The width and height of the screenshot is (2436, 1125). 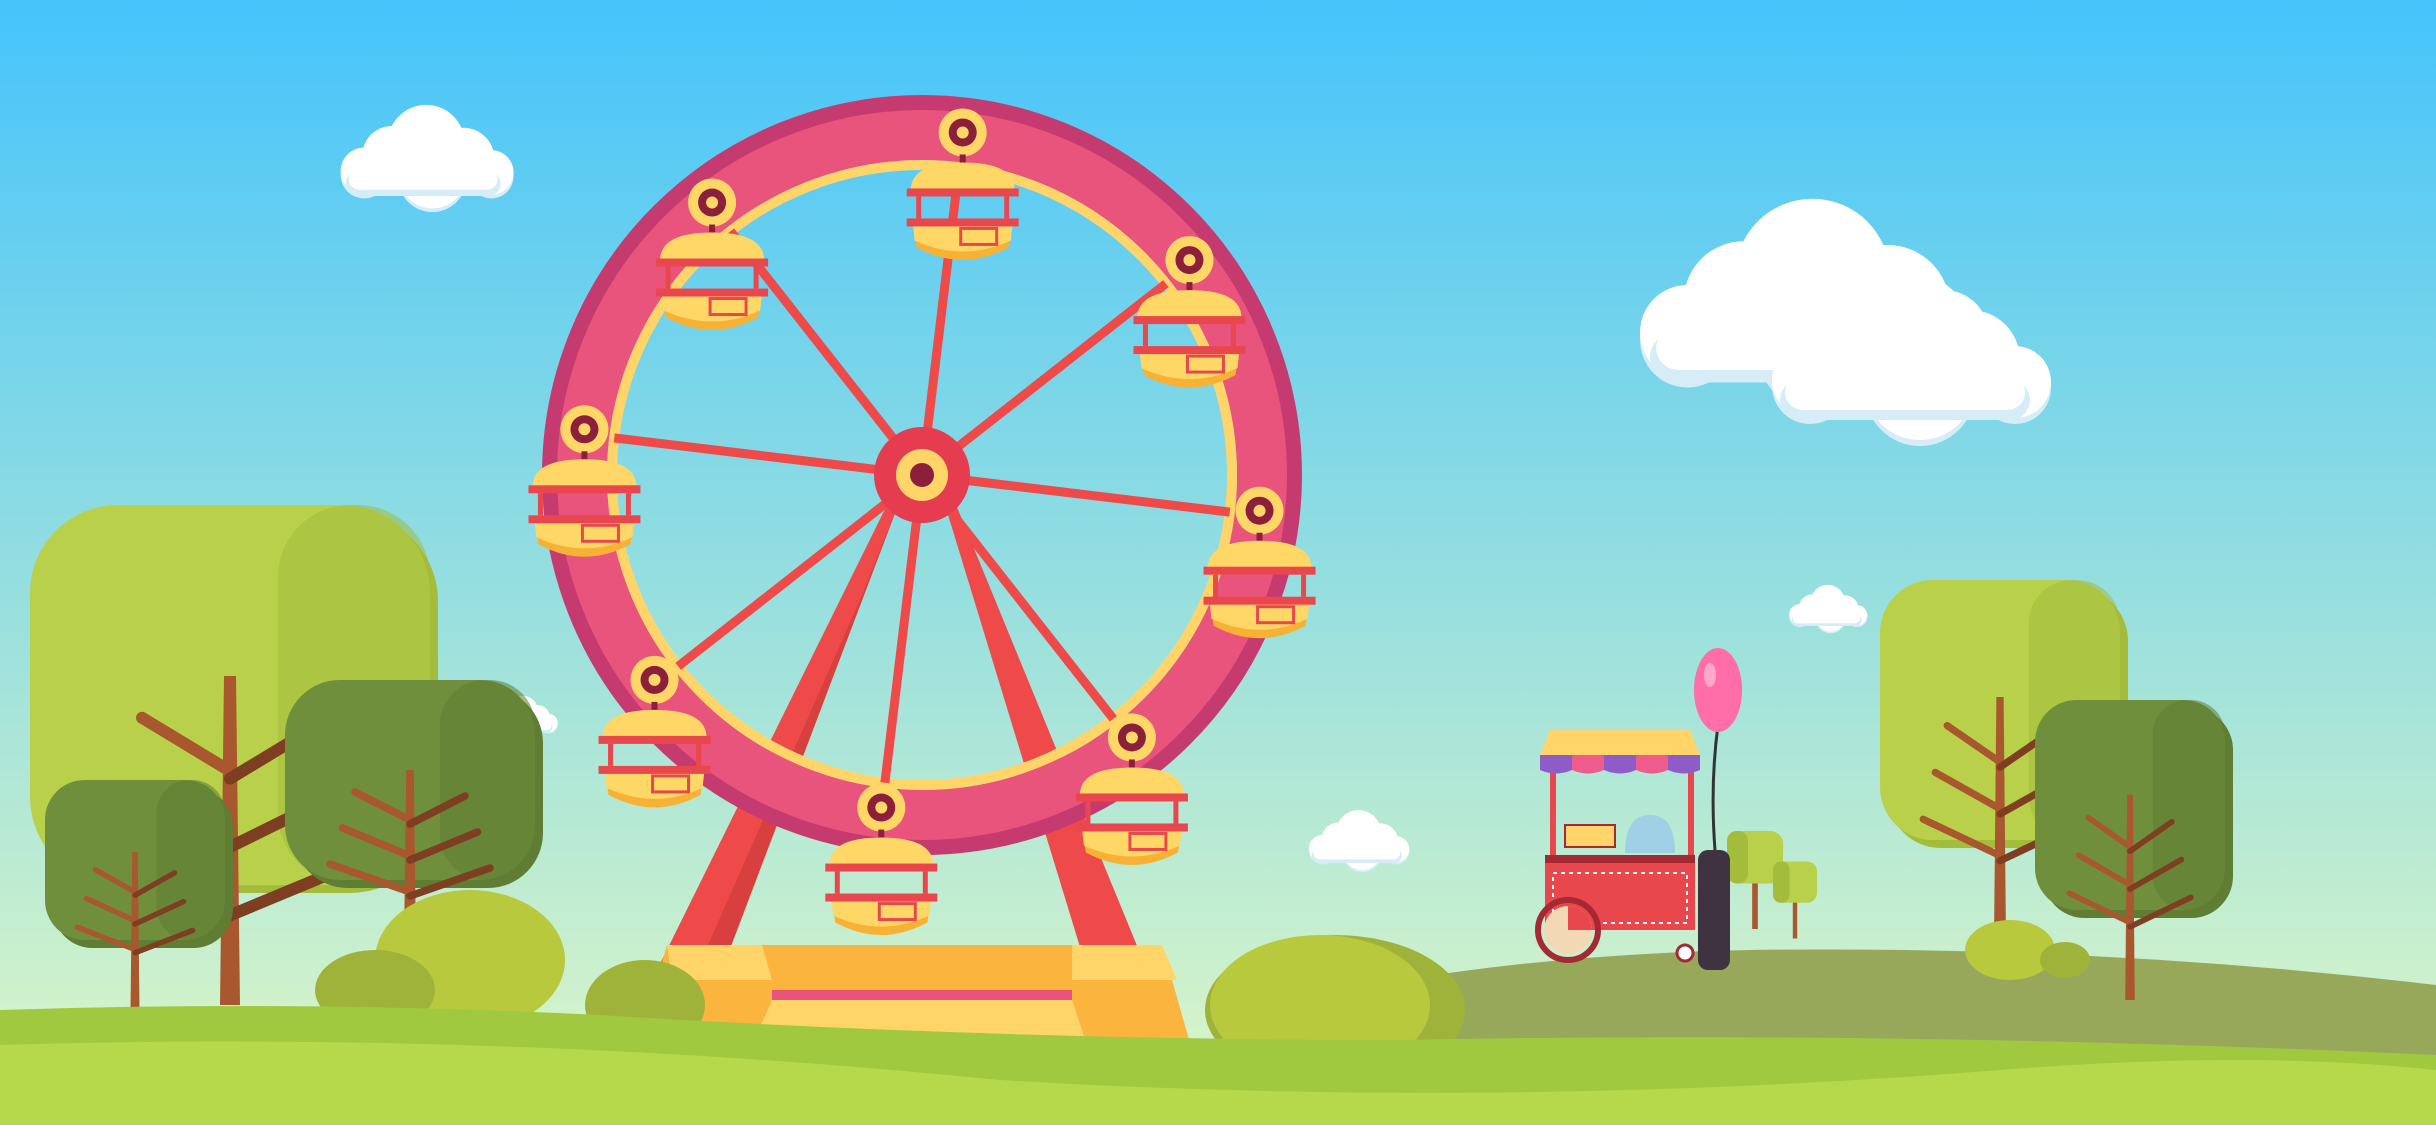 What do you see at coordinates (1590, 836) in the screenshot?
I see `cart-sign` at bounding box center [1590, 836].